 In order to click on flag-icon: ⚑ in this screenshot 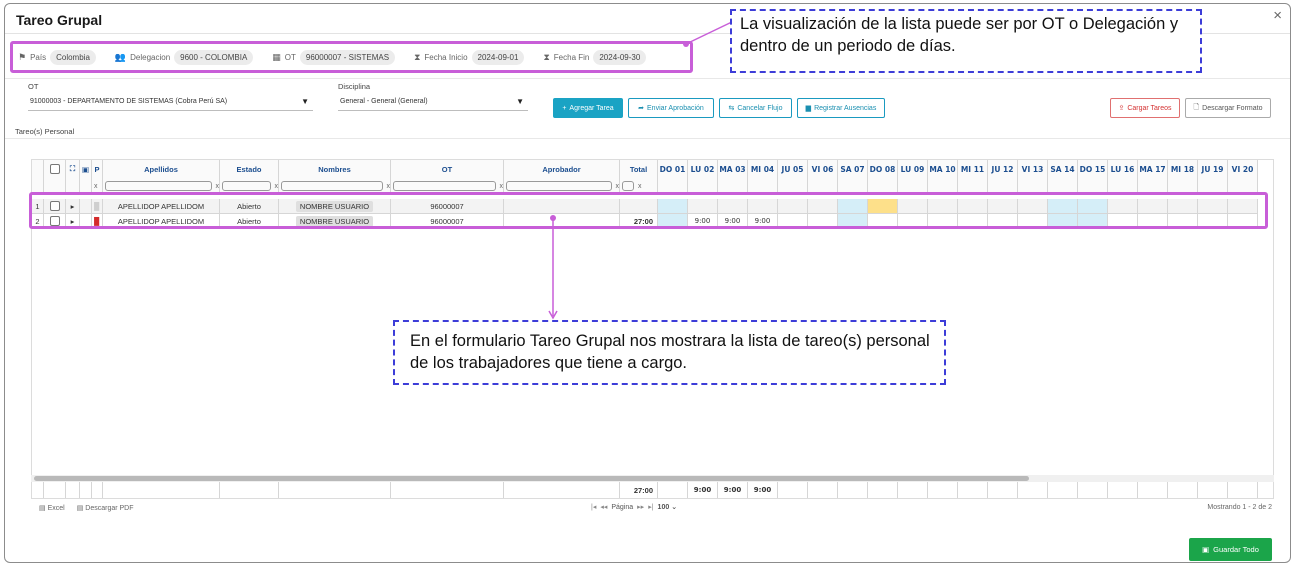, I will do `click(22, 56)`.